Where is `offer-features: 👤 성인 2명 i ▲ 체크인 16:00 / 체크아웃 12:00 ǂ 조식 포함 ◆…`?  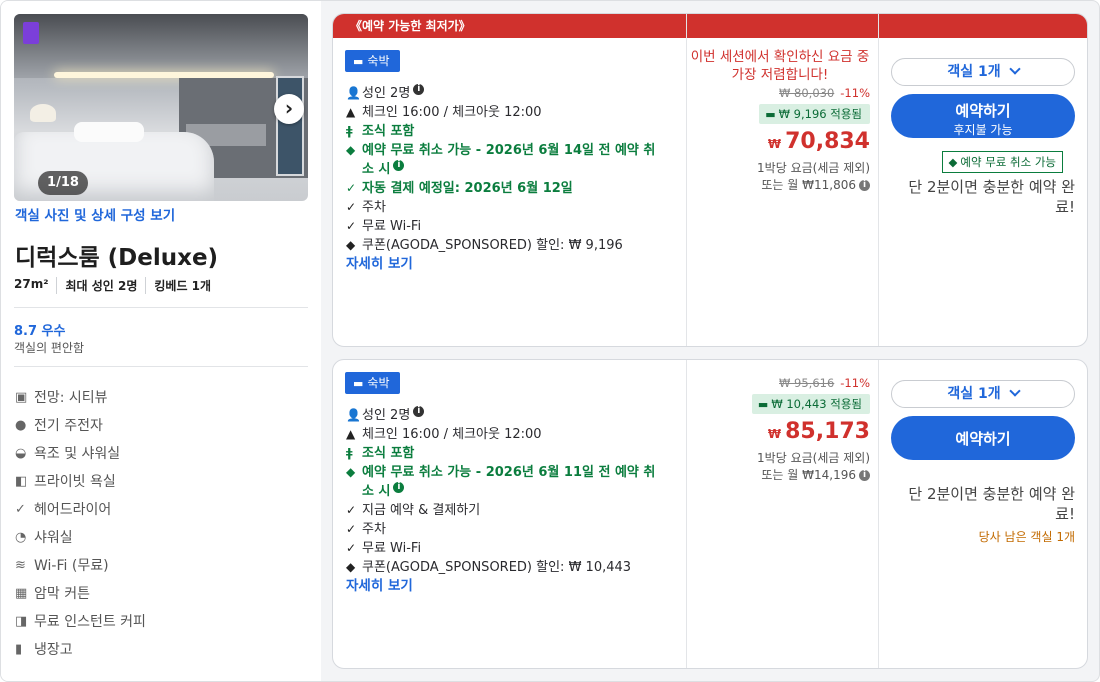
offer-features: 👤 성인 2명 i ▲ 체크인 16:00 / 체크아웃 12:00 ǂ 조식 포함 ◆… is located at coordinates (516, 501).